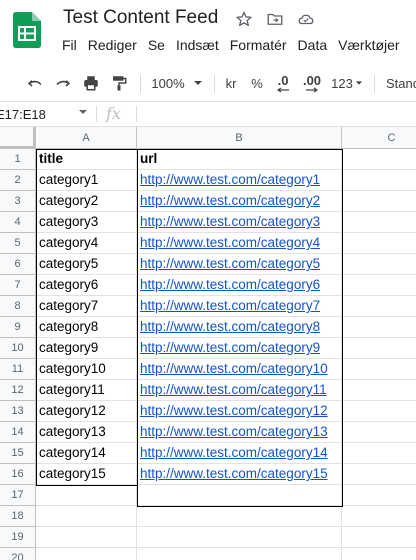 This screenshot has width=416, height=560. I want to click on cell: category5, so click(86, 264).